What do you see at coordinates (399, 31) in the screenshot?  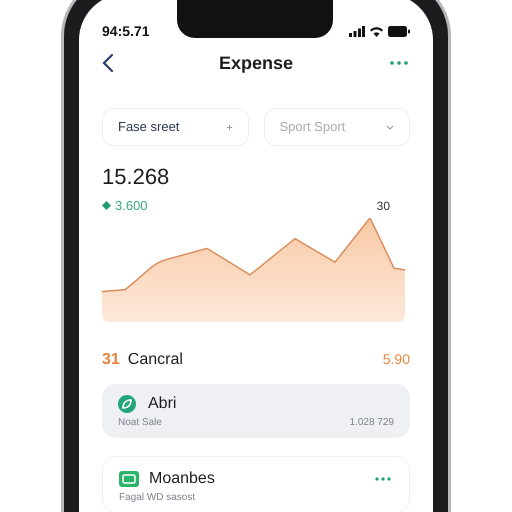 I see `battery-icon` at bounding box center [399, 31].